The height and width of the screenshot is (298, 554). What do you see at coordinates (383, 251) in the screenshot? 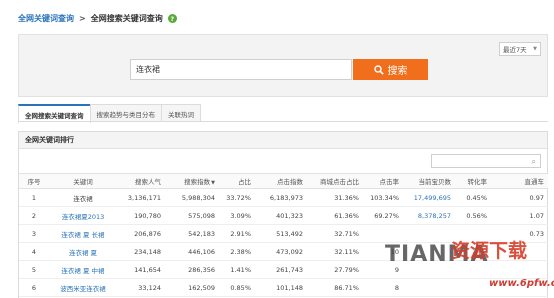
I see `data-cell: 10` at bounding box center [383, 251].